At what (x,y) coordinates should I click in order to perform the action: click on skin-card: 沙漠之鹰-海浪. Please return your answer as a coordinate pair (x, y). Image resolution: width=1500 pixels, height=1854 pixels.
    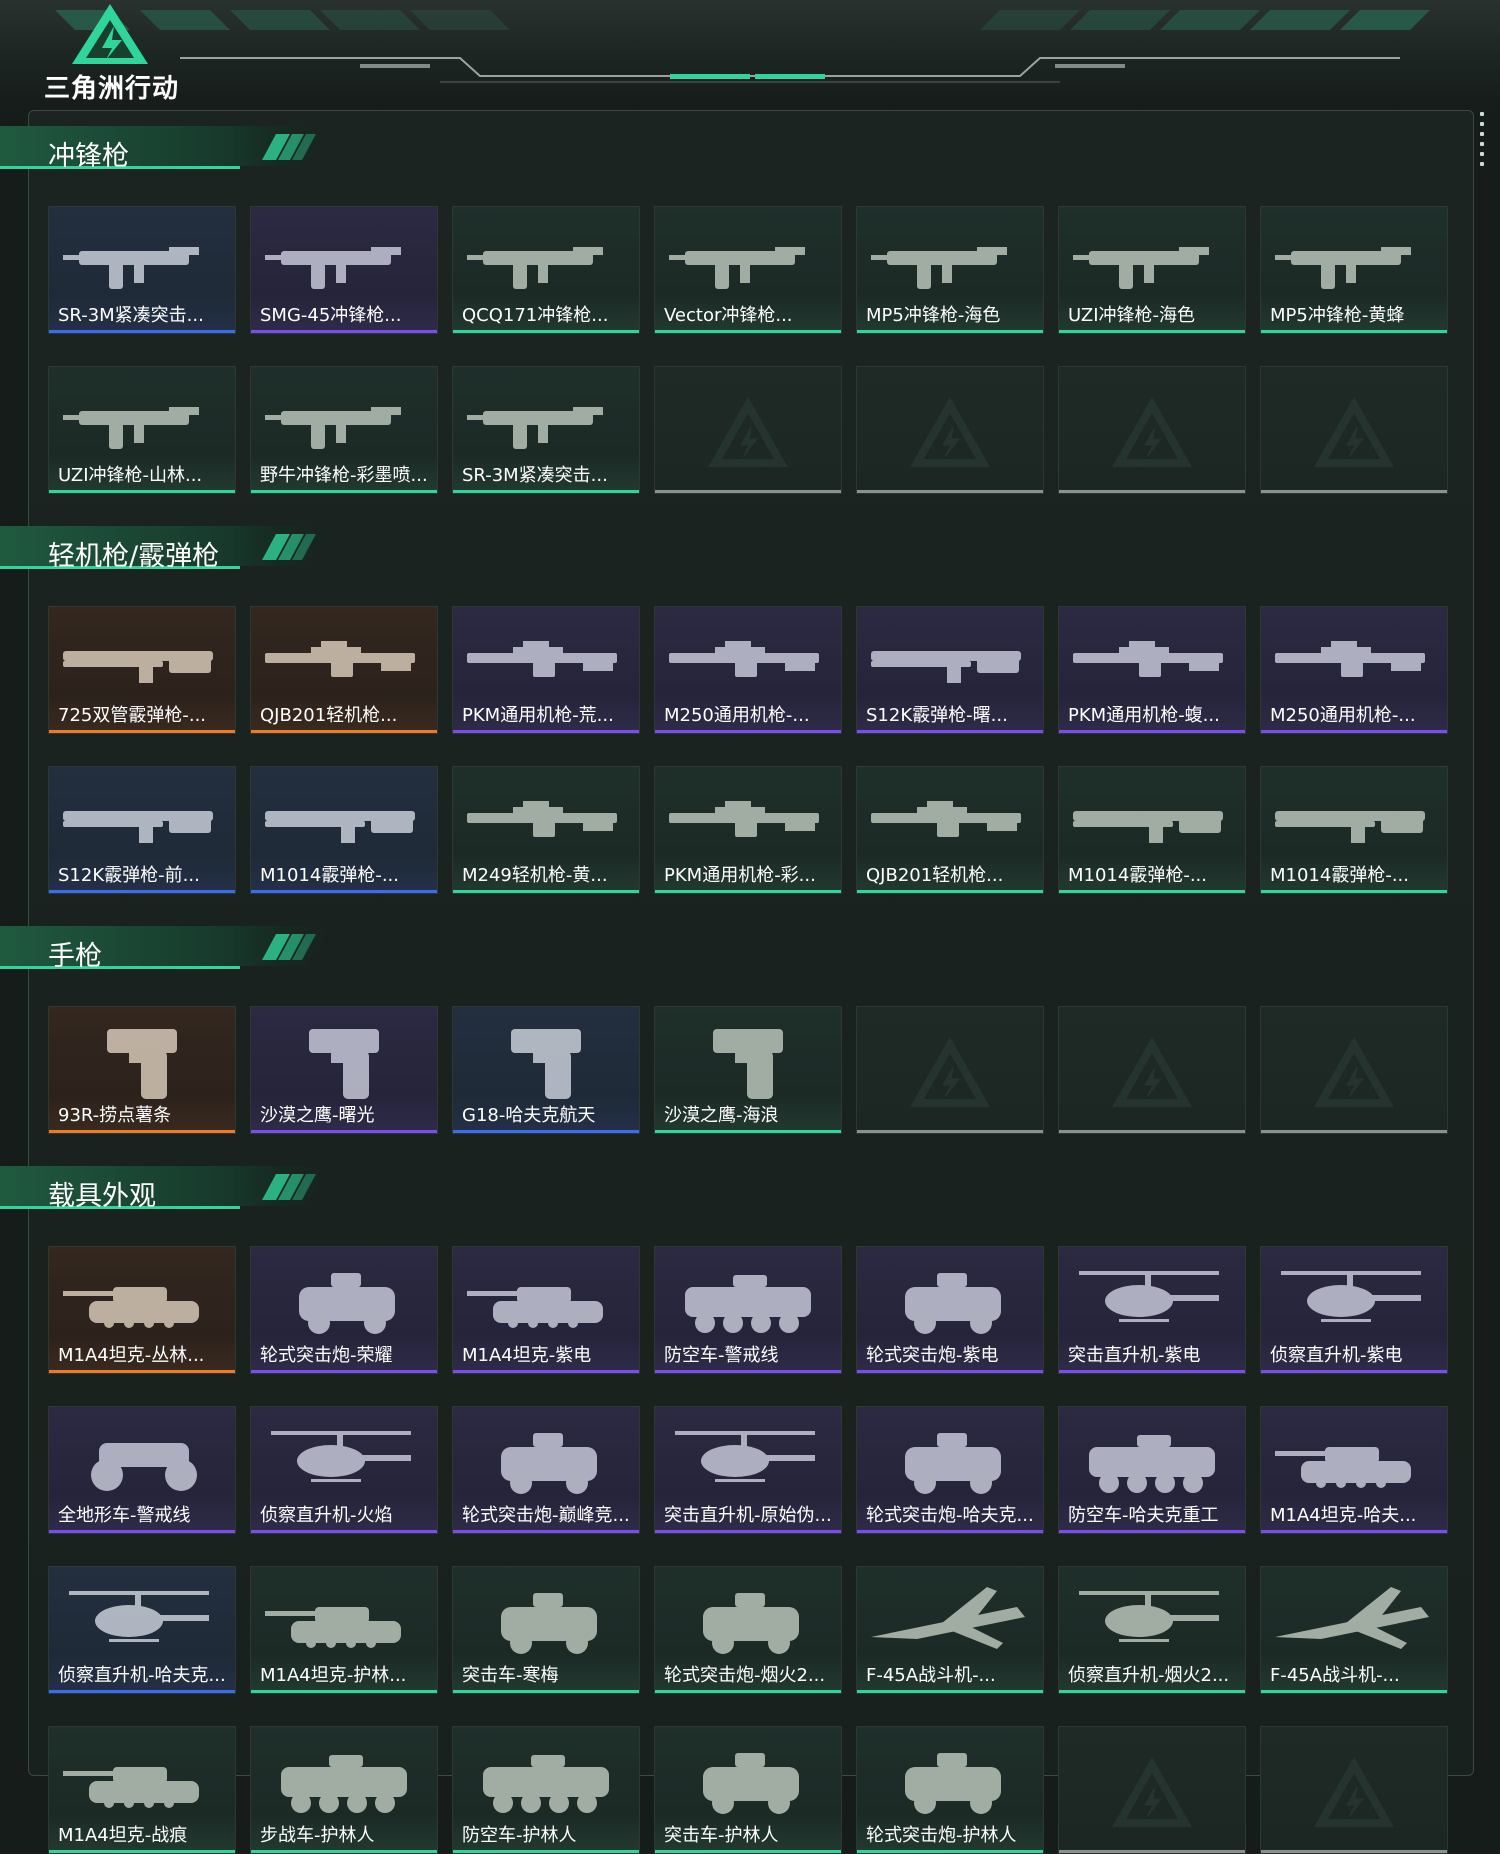
    Looking at the image, I should click on (748, 1070).